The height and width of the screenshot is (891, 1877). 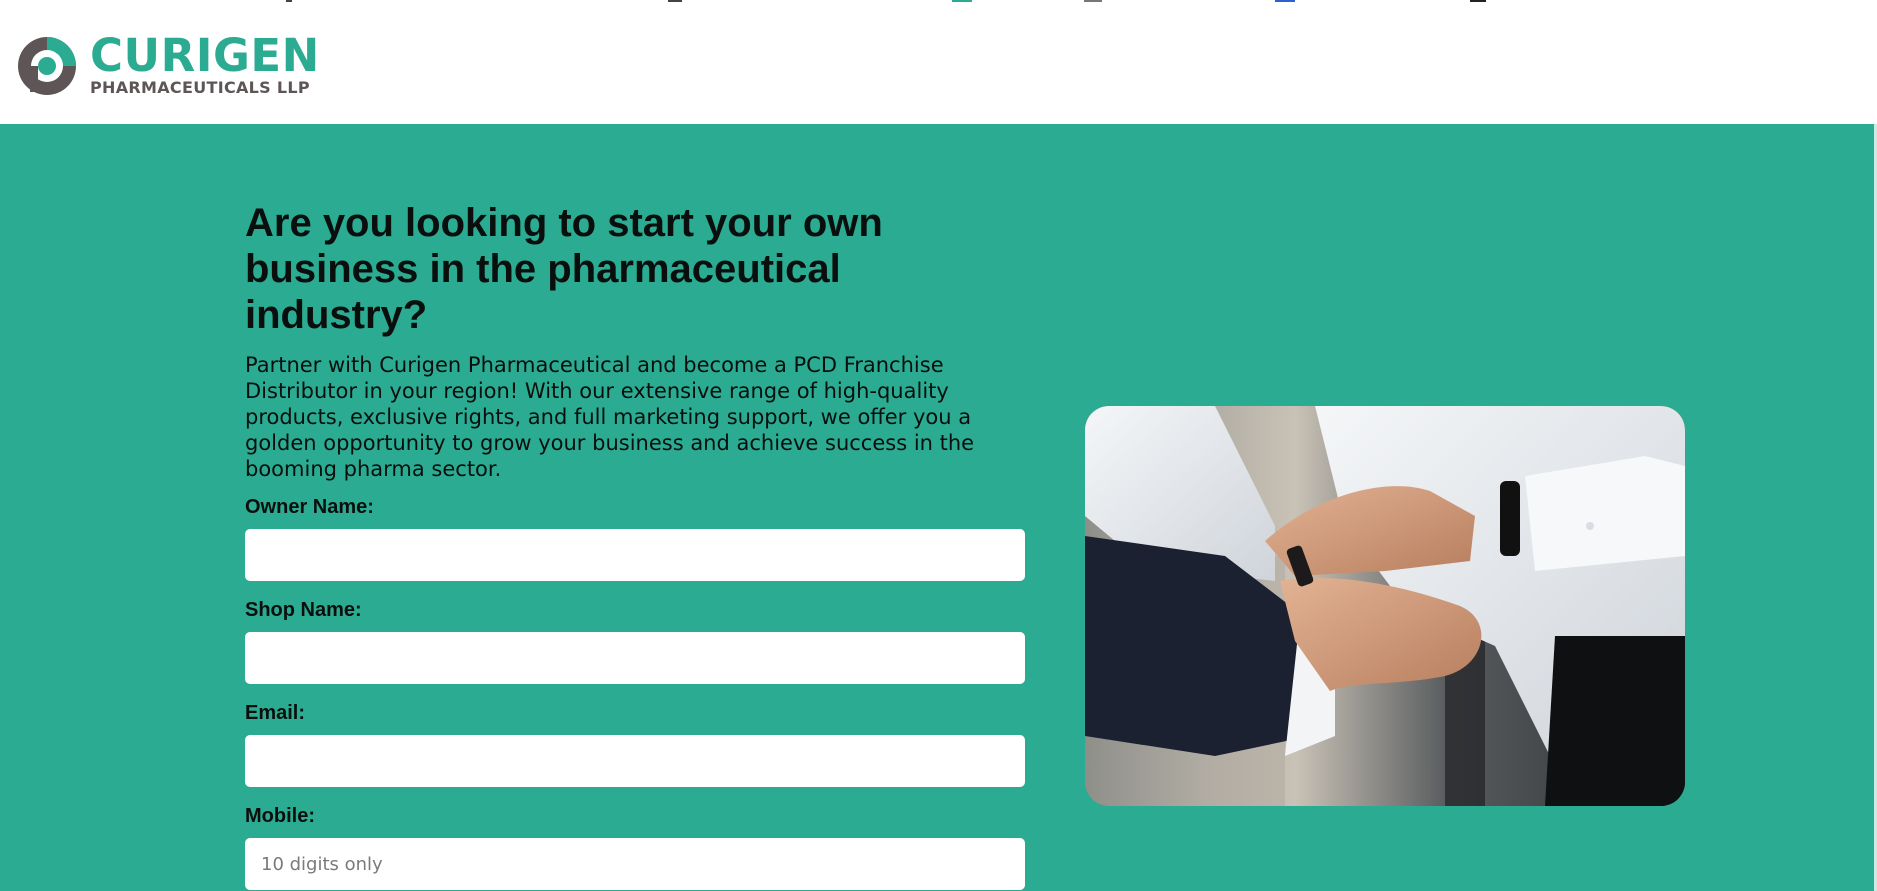 I want to click on shop-name-group: Shop Name:, so click(x=635, y=641).